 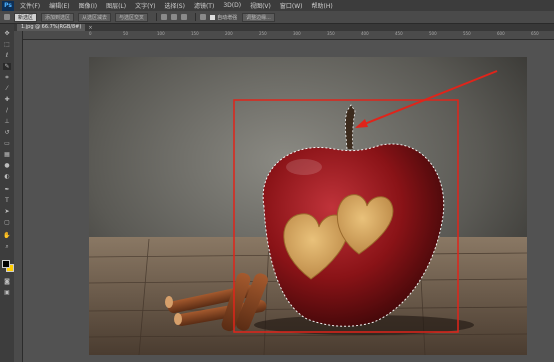 What do you see at coordinates (322, 5) in the screenshot?
I see `menu-help: 帮助(H)` at bounding box center [322, 5].